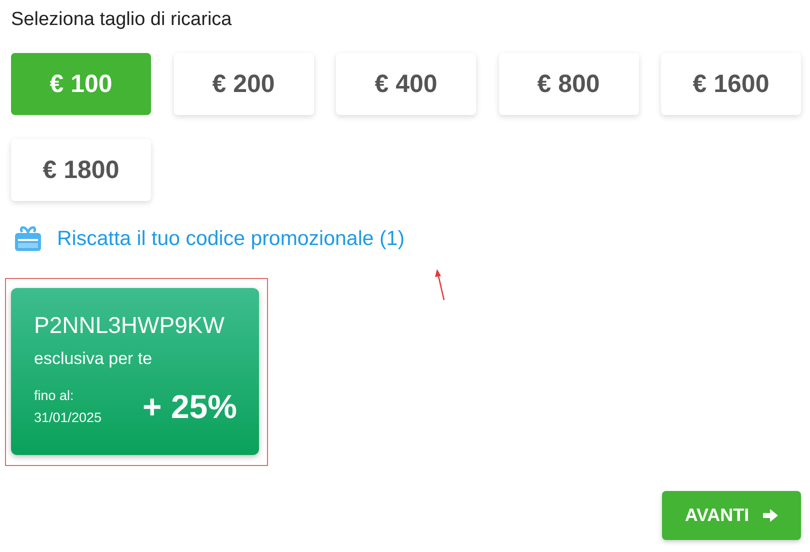 This screenshot has height=552, width=810. Describe the element at coordinates (122, 20) in the screenshot. I see `heading: Seleziona taglio di ricarica` at that location.